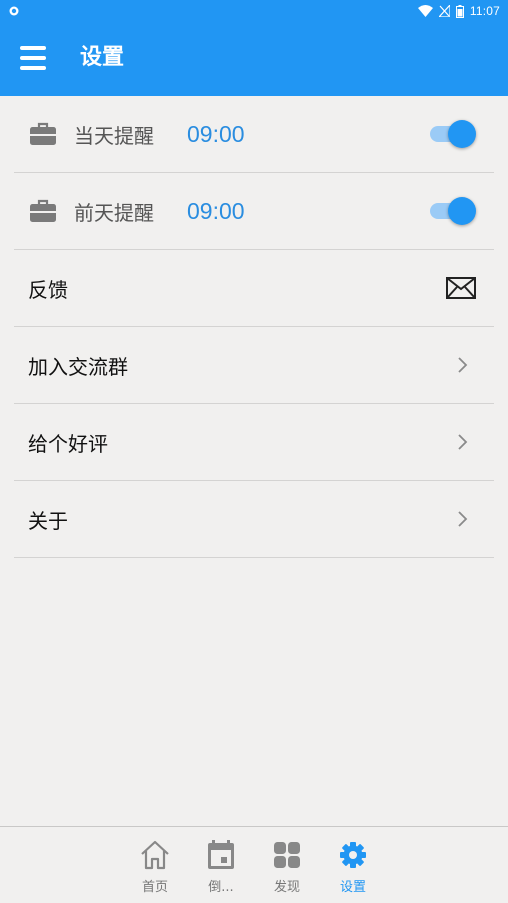  Describe the element at coordinates (78, 366) in the screenshot. I see `join-group-label: 加入交流群` at that location.